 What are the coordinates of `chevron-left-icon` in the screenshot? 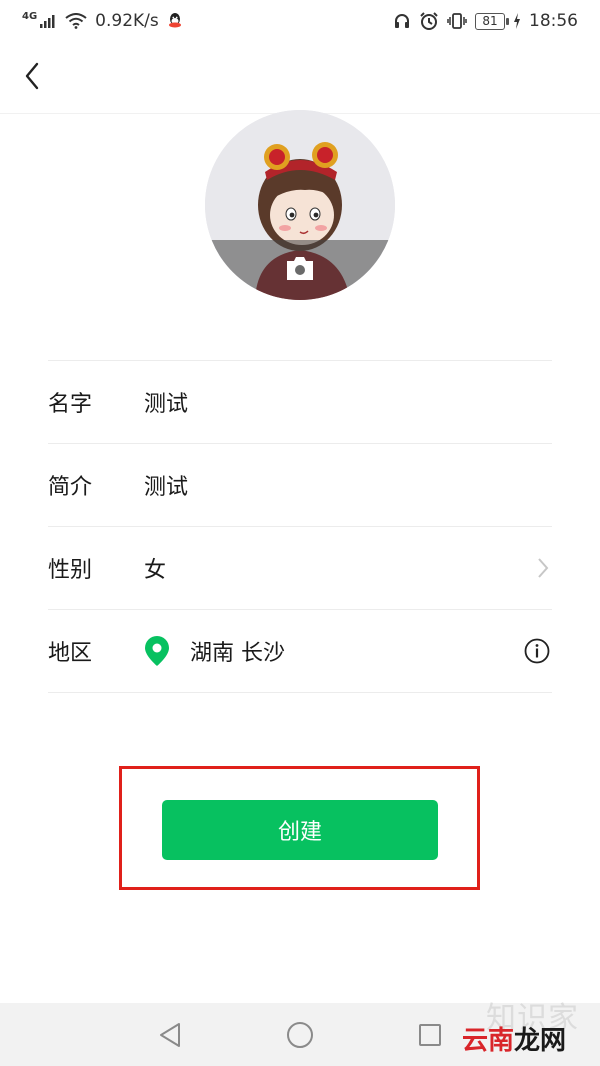 It's located at (32, 76).